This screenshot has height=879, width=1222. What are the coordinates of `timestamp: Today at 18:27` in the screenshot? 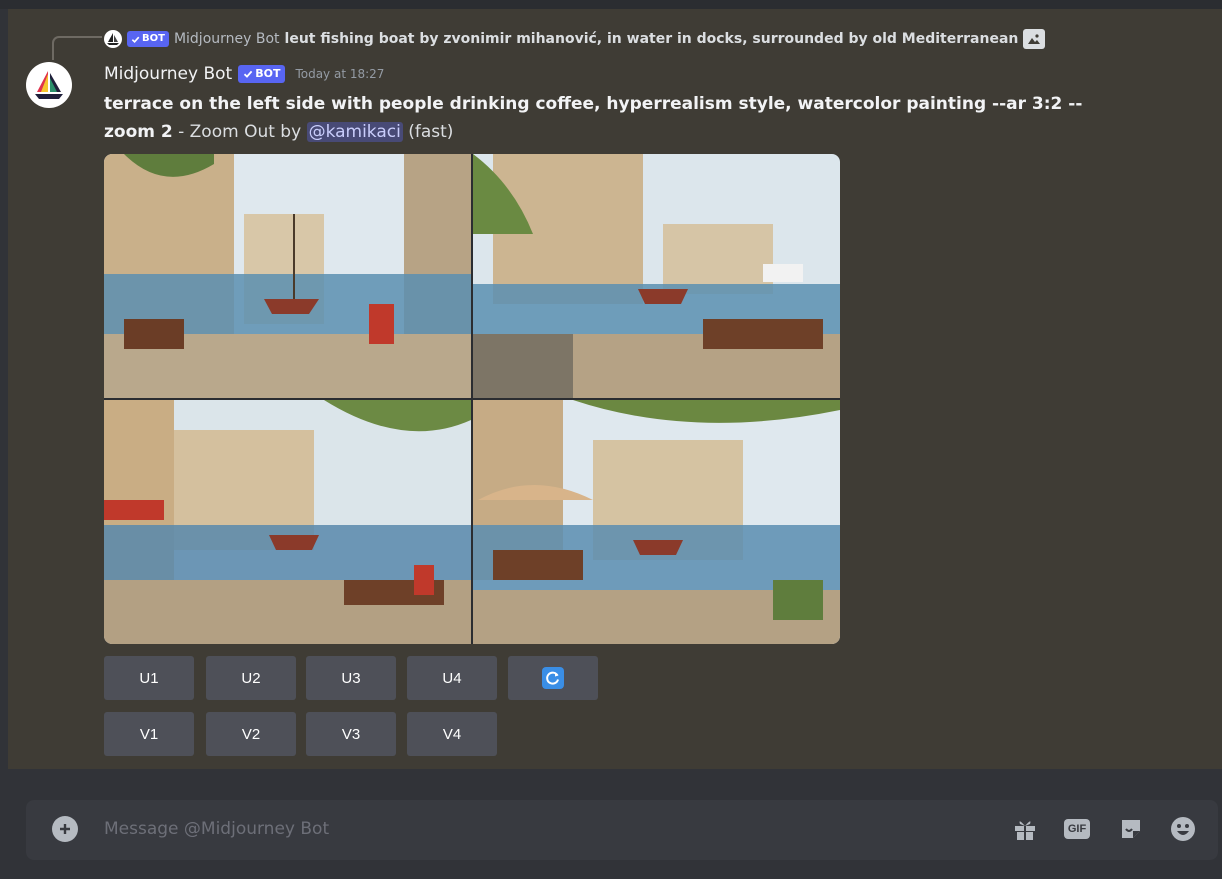 It's located at (339, 74).